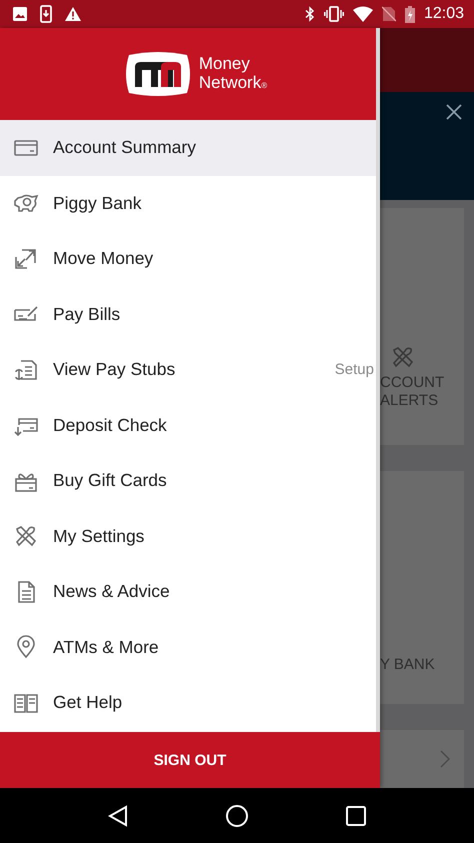  What do you see at coordinates (20, 14) in the screenshot?
I see `image-icon` at bounding box center [20, 14].